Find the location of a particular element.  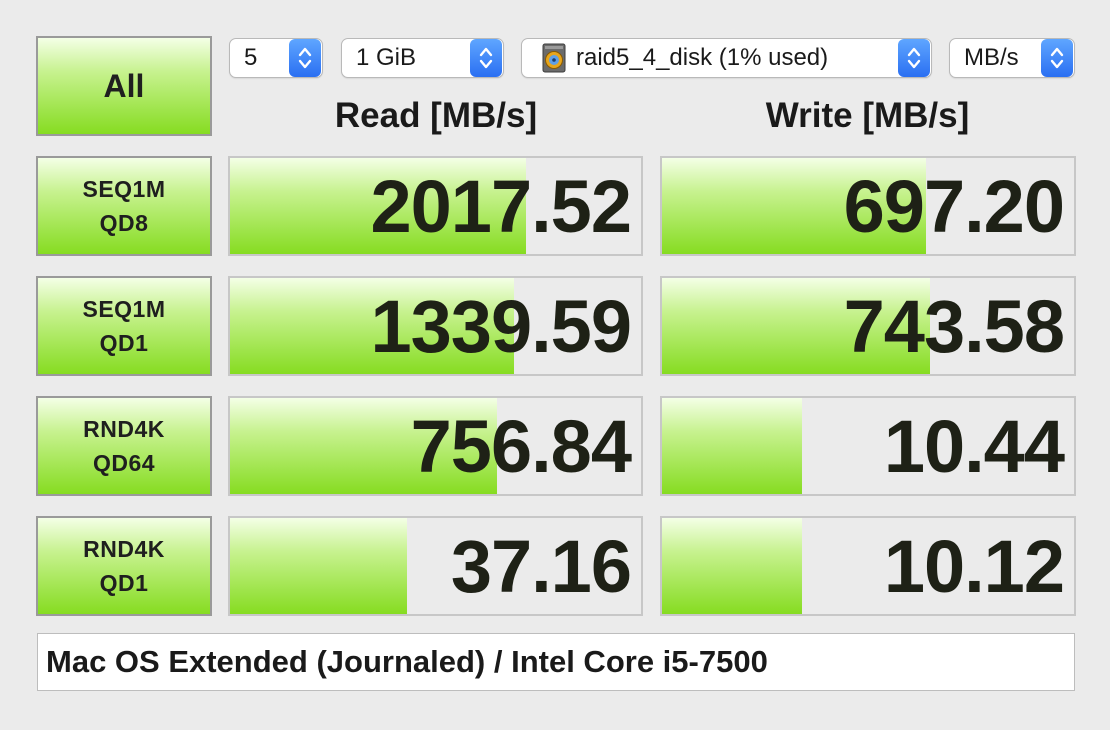

all-button-label: All is located at coordinates (124, 85).